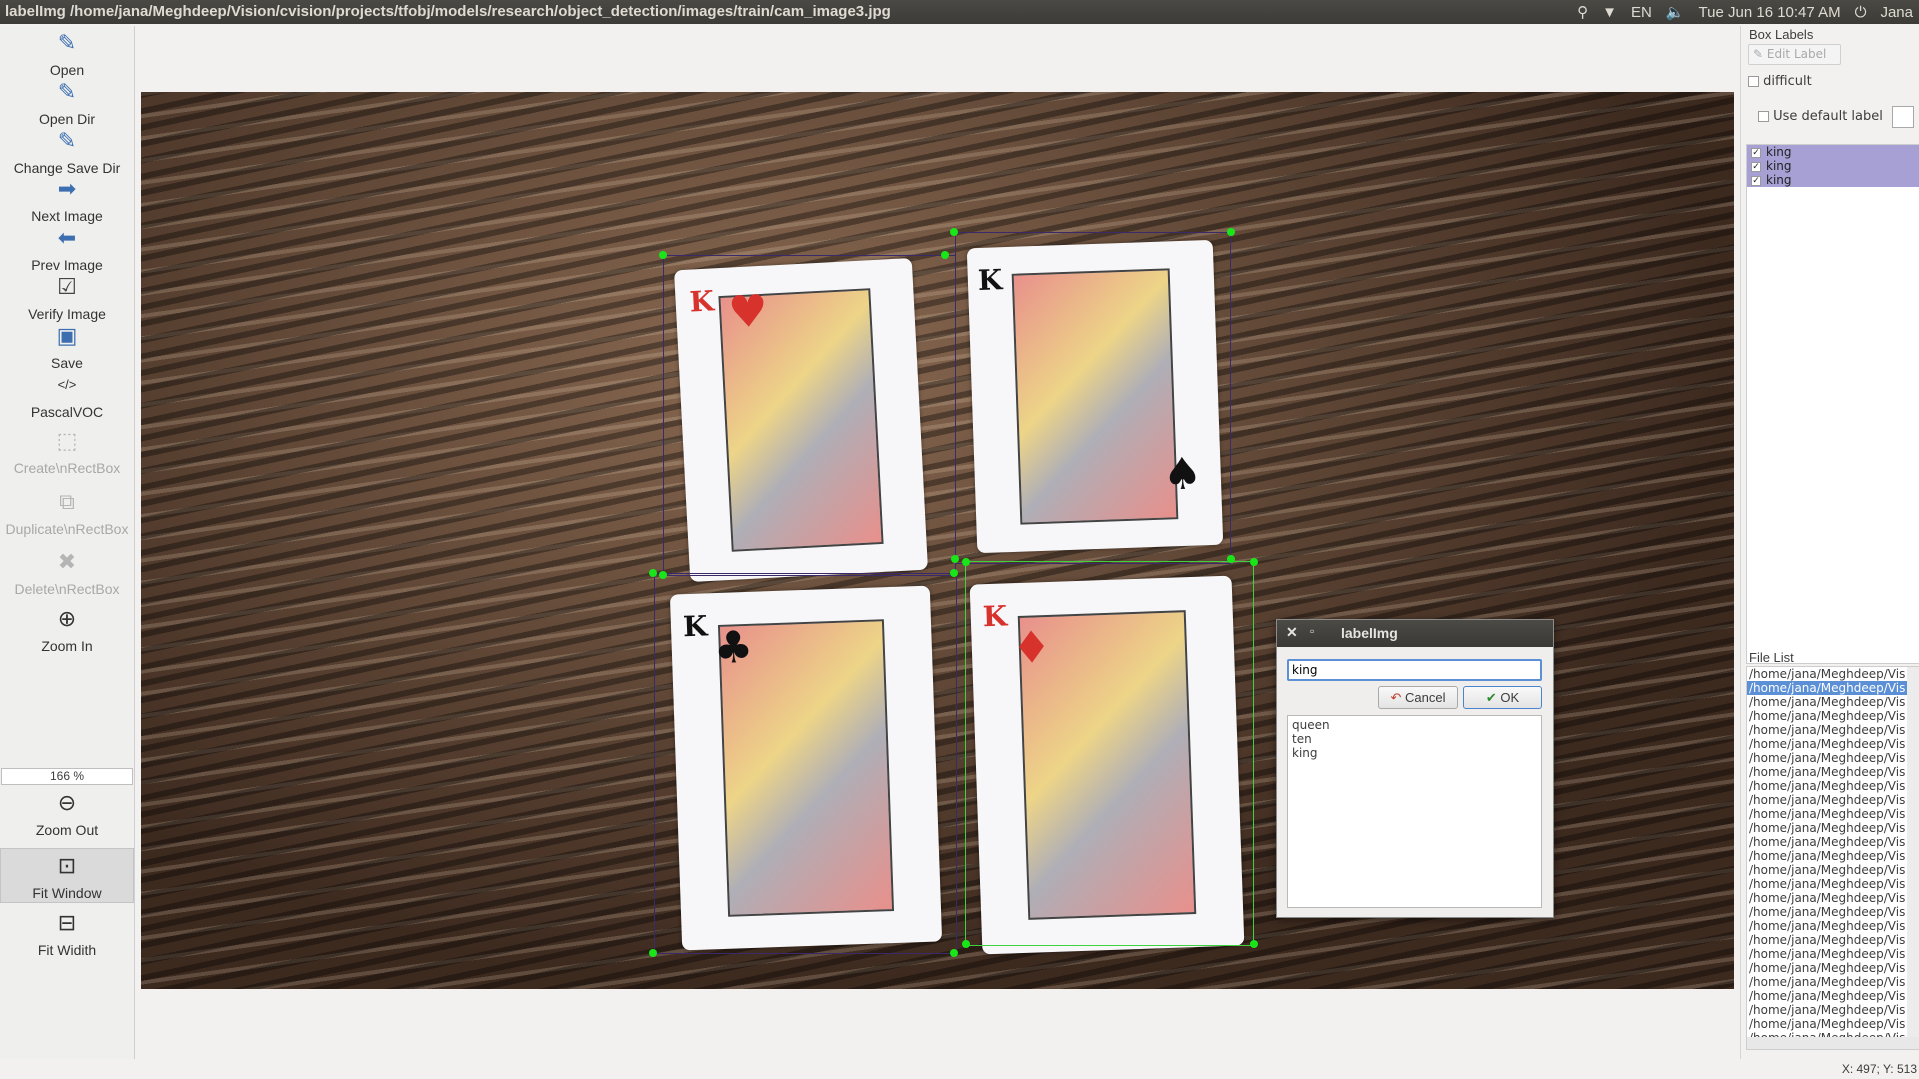 This screenshot has width=1919, height=1079. Describe the element at coordinates (1414, 753) in the screenshot. I see `label-option: king` at that location.